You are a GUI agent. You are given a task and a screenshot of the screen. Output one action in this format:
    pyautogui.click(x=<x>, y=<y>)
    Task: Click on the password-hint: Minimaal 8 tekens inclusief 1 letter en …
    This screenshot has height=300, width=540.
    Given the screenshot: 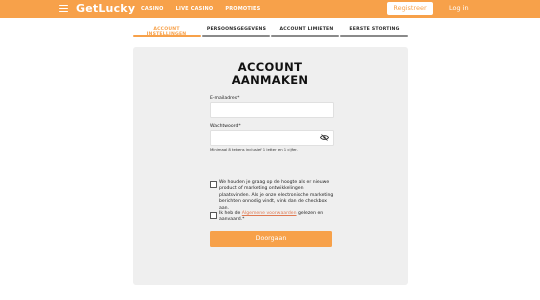 What is the action you would take?
    pyautogui.click(x=254, y=149)
    